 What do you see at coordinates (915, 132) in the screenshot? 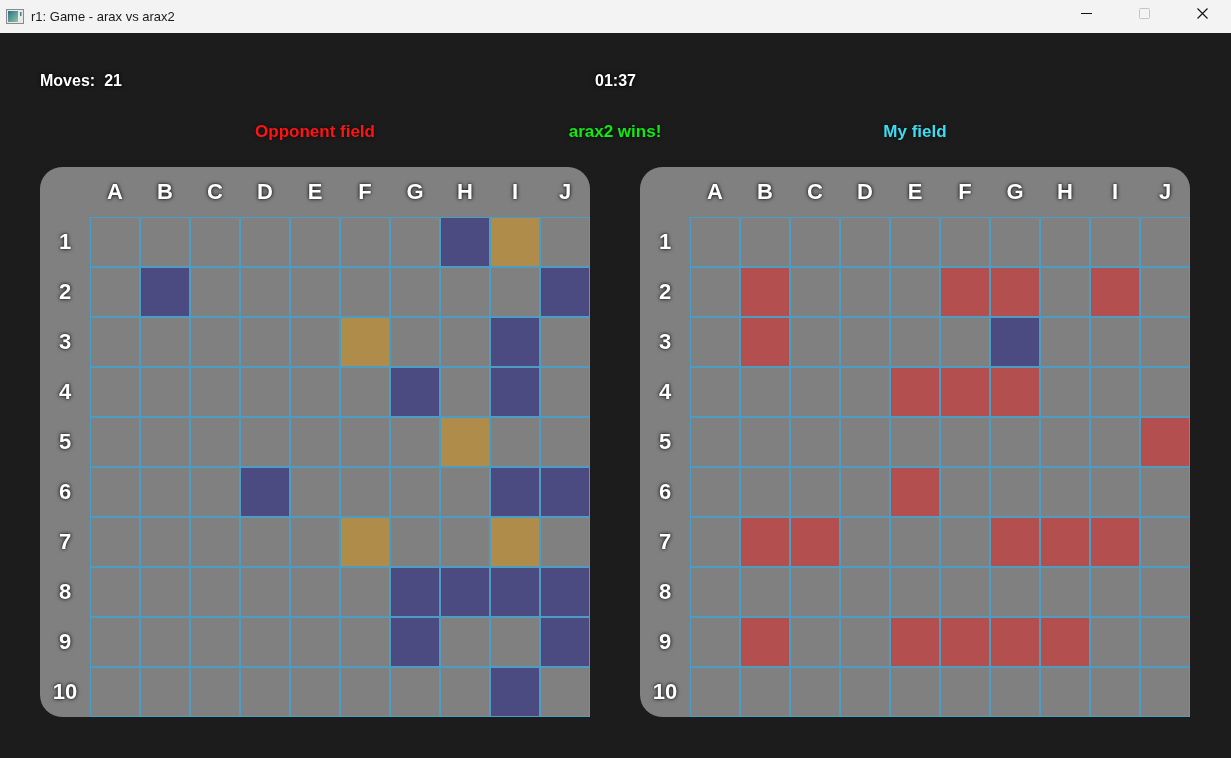
I see `board-title: My field` at bounding box center [915, 132].